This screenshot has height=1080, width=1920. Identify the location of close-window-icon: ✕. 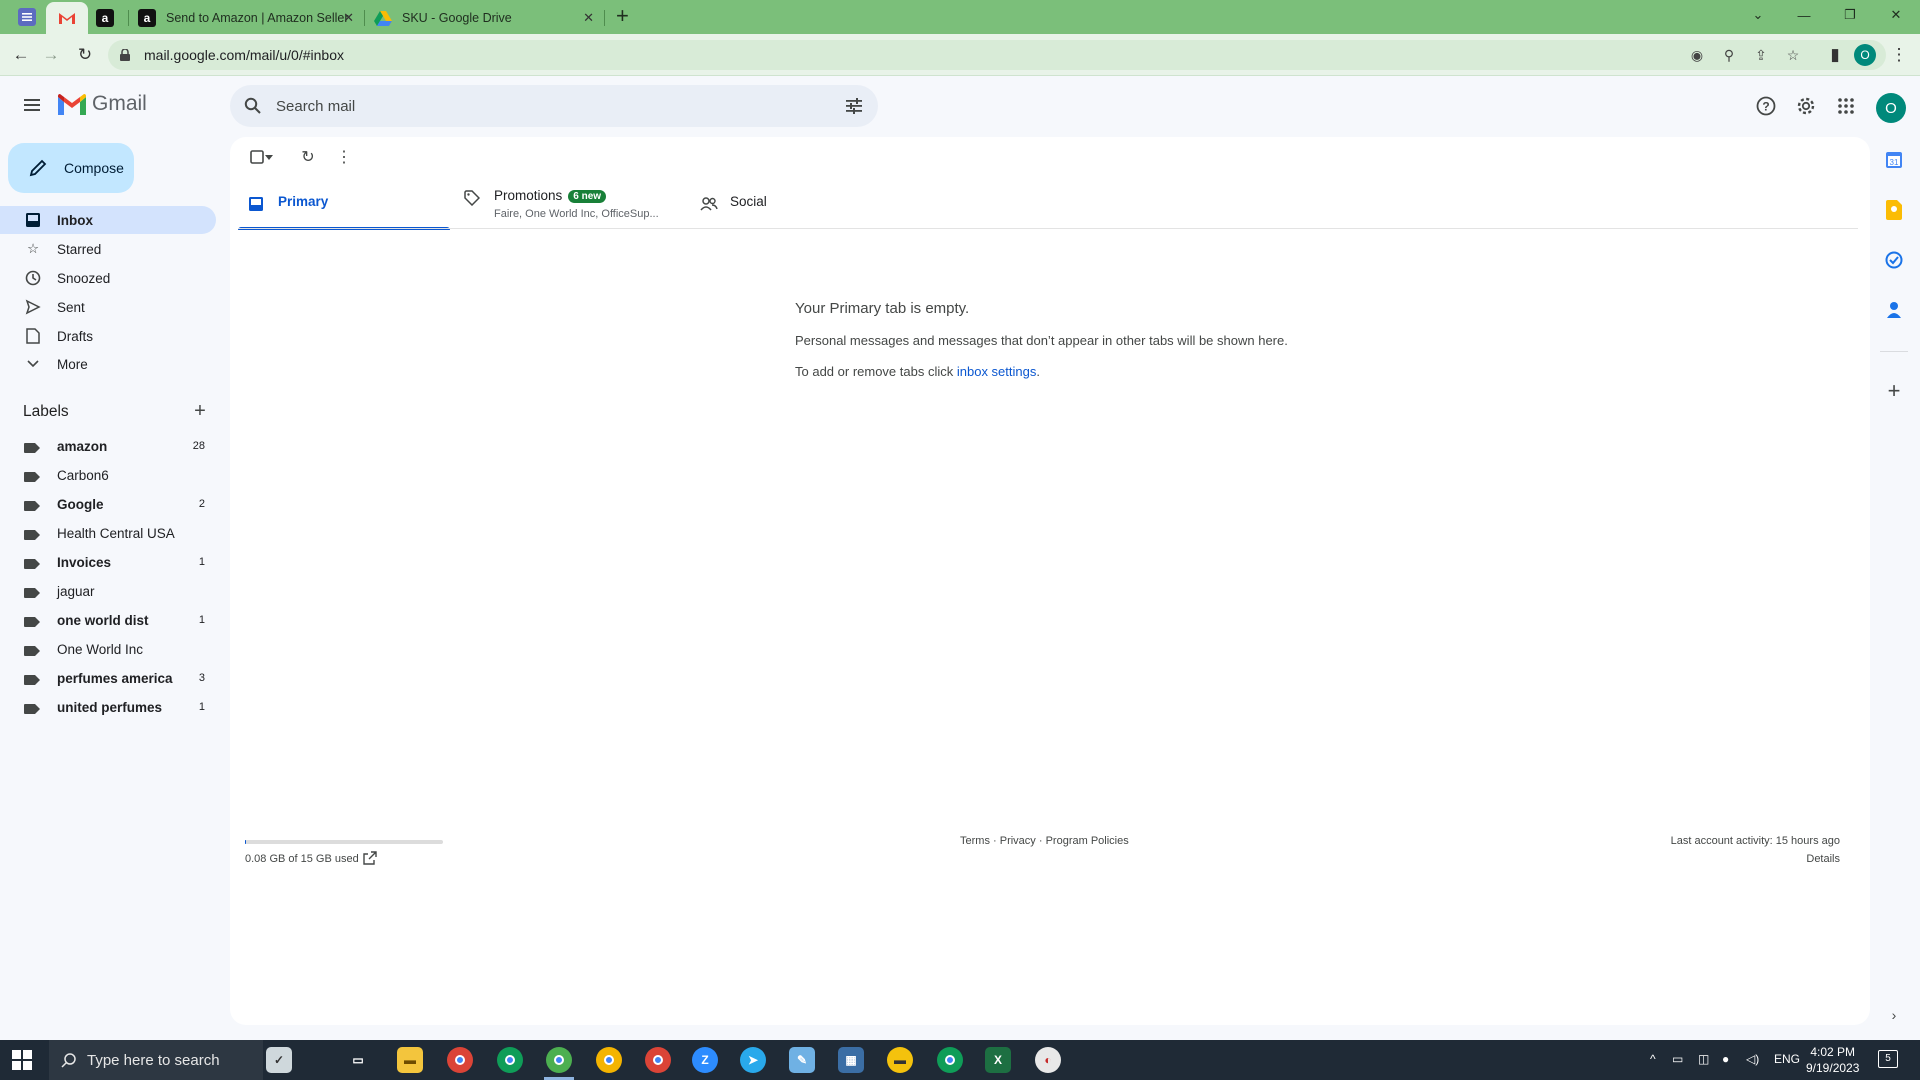
(1896, 15).